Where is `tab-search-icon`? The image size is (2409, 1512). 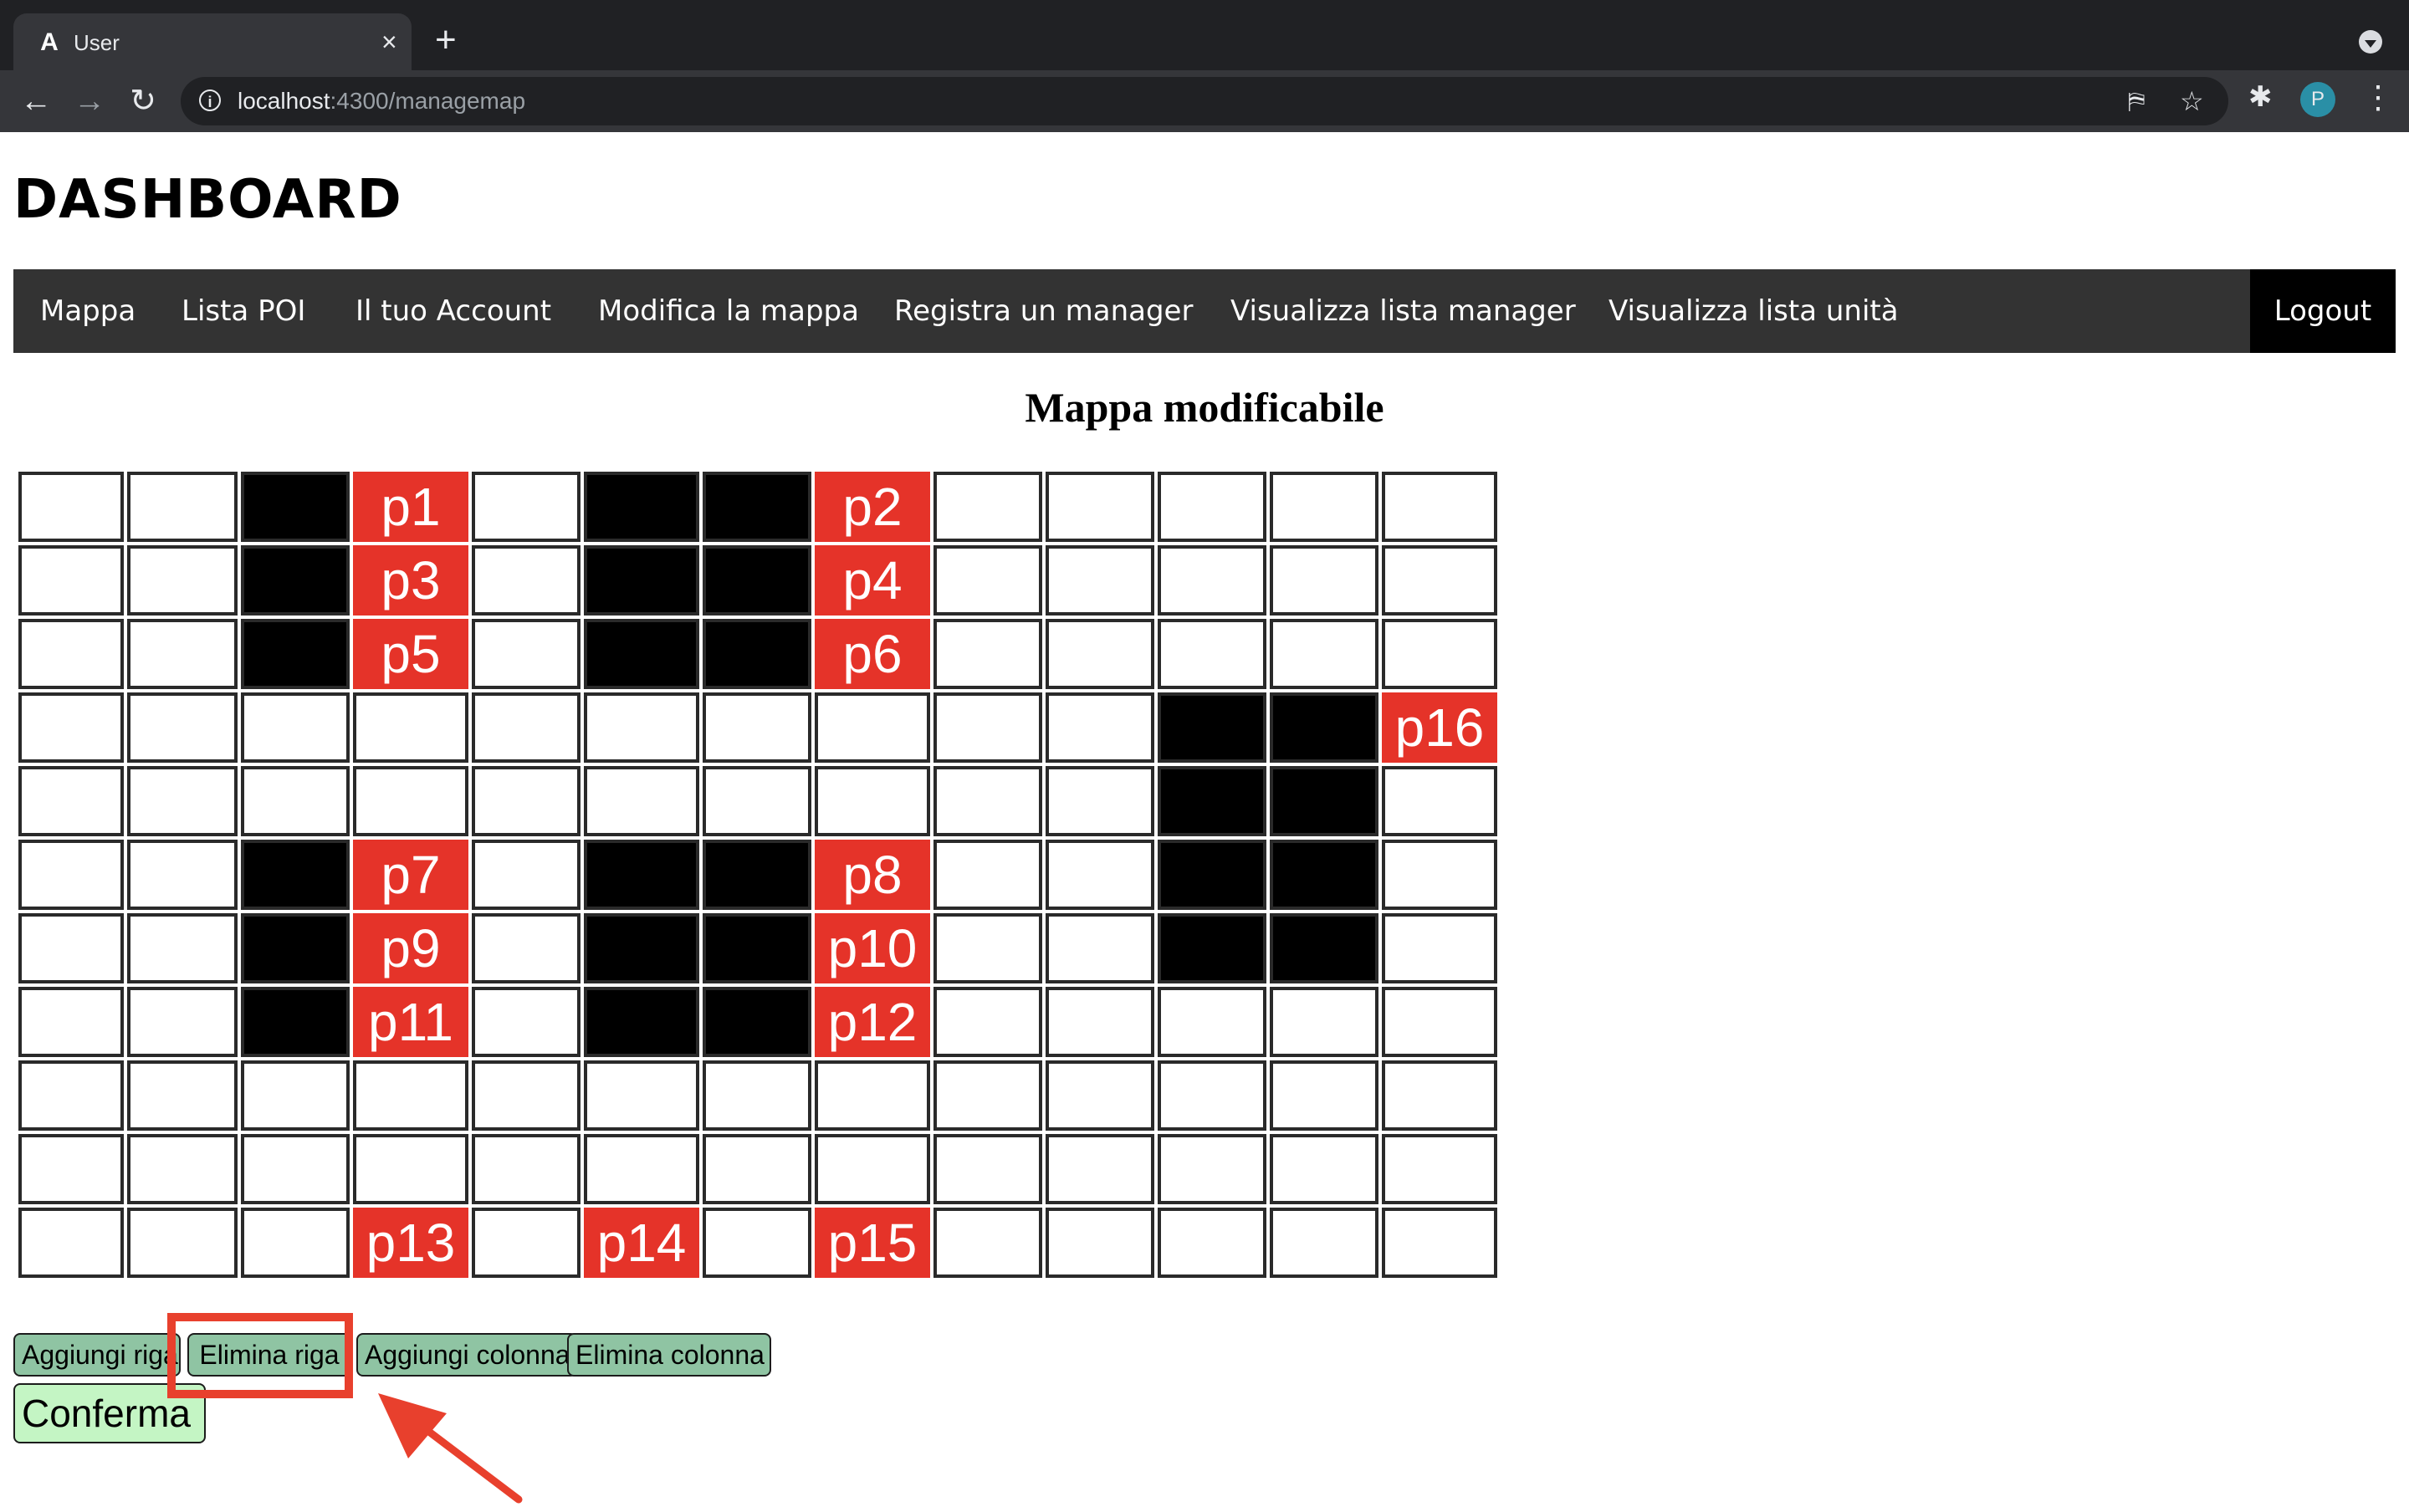
tab-search-icon is located at coordinates (2370, 42).